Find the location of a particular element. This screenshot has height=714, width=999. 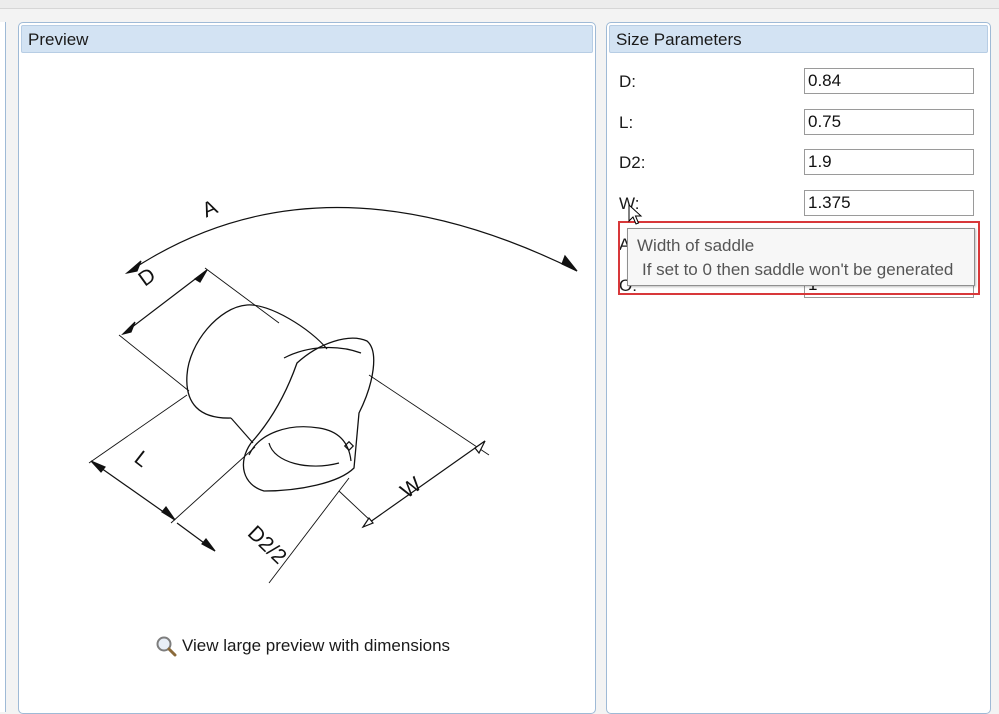

param-label-d: D: is located at coordinates (627, 81).